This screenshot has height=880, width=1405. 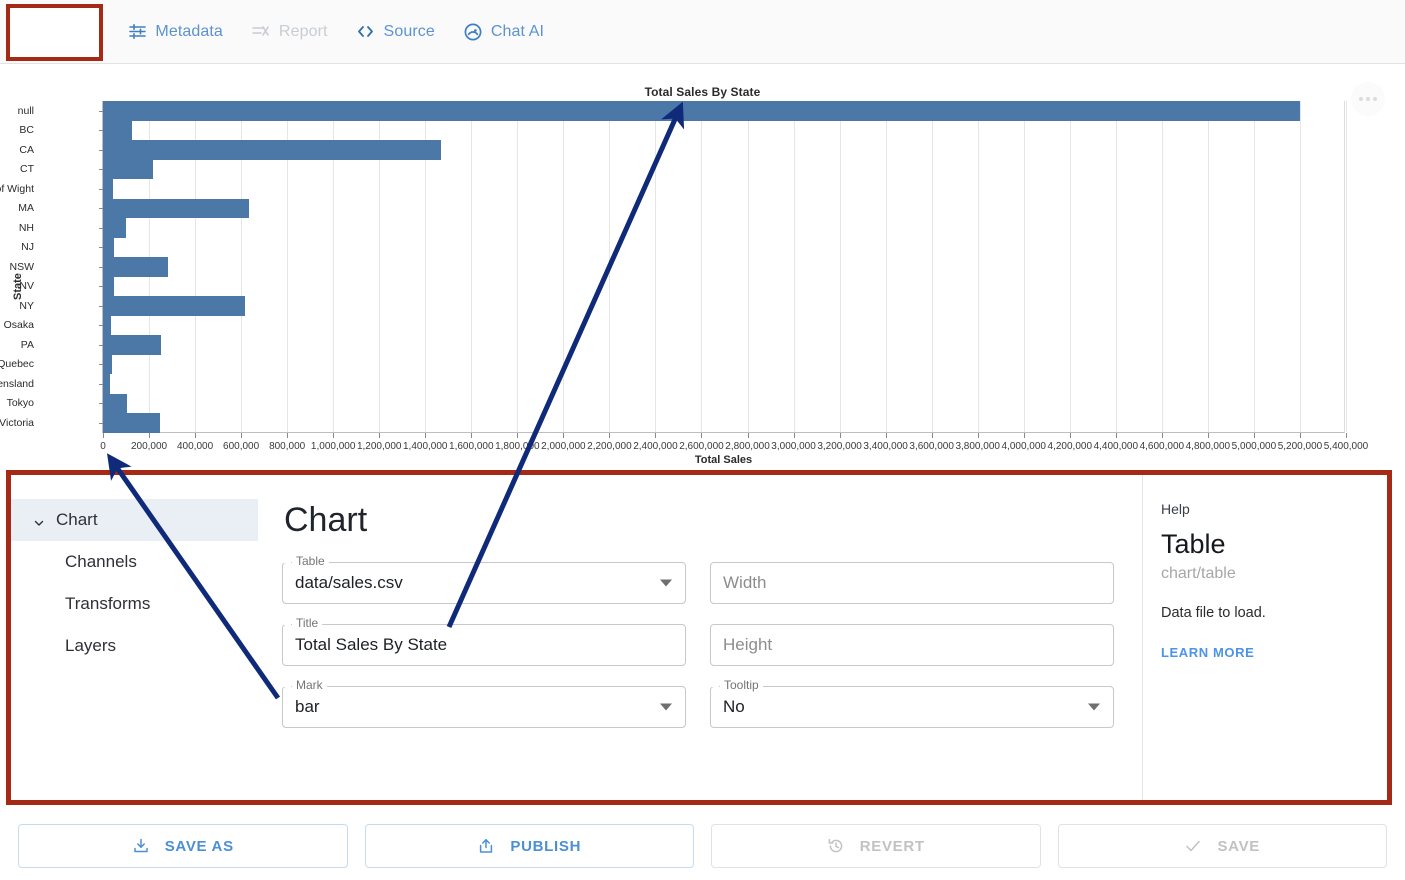 I want to click on action-bar: SAVE AS PUBLISH REVERT SAVE, so click(x=702, y=846).